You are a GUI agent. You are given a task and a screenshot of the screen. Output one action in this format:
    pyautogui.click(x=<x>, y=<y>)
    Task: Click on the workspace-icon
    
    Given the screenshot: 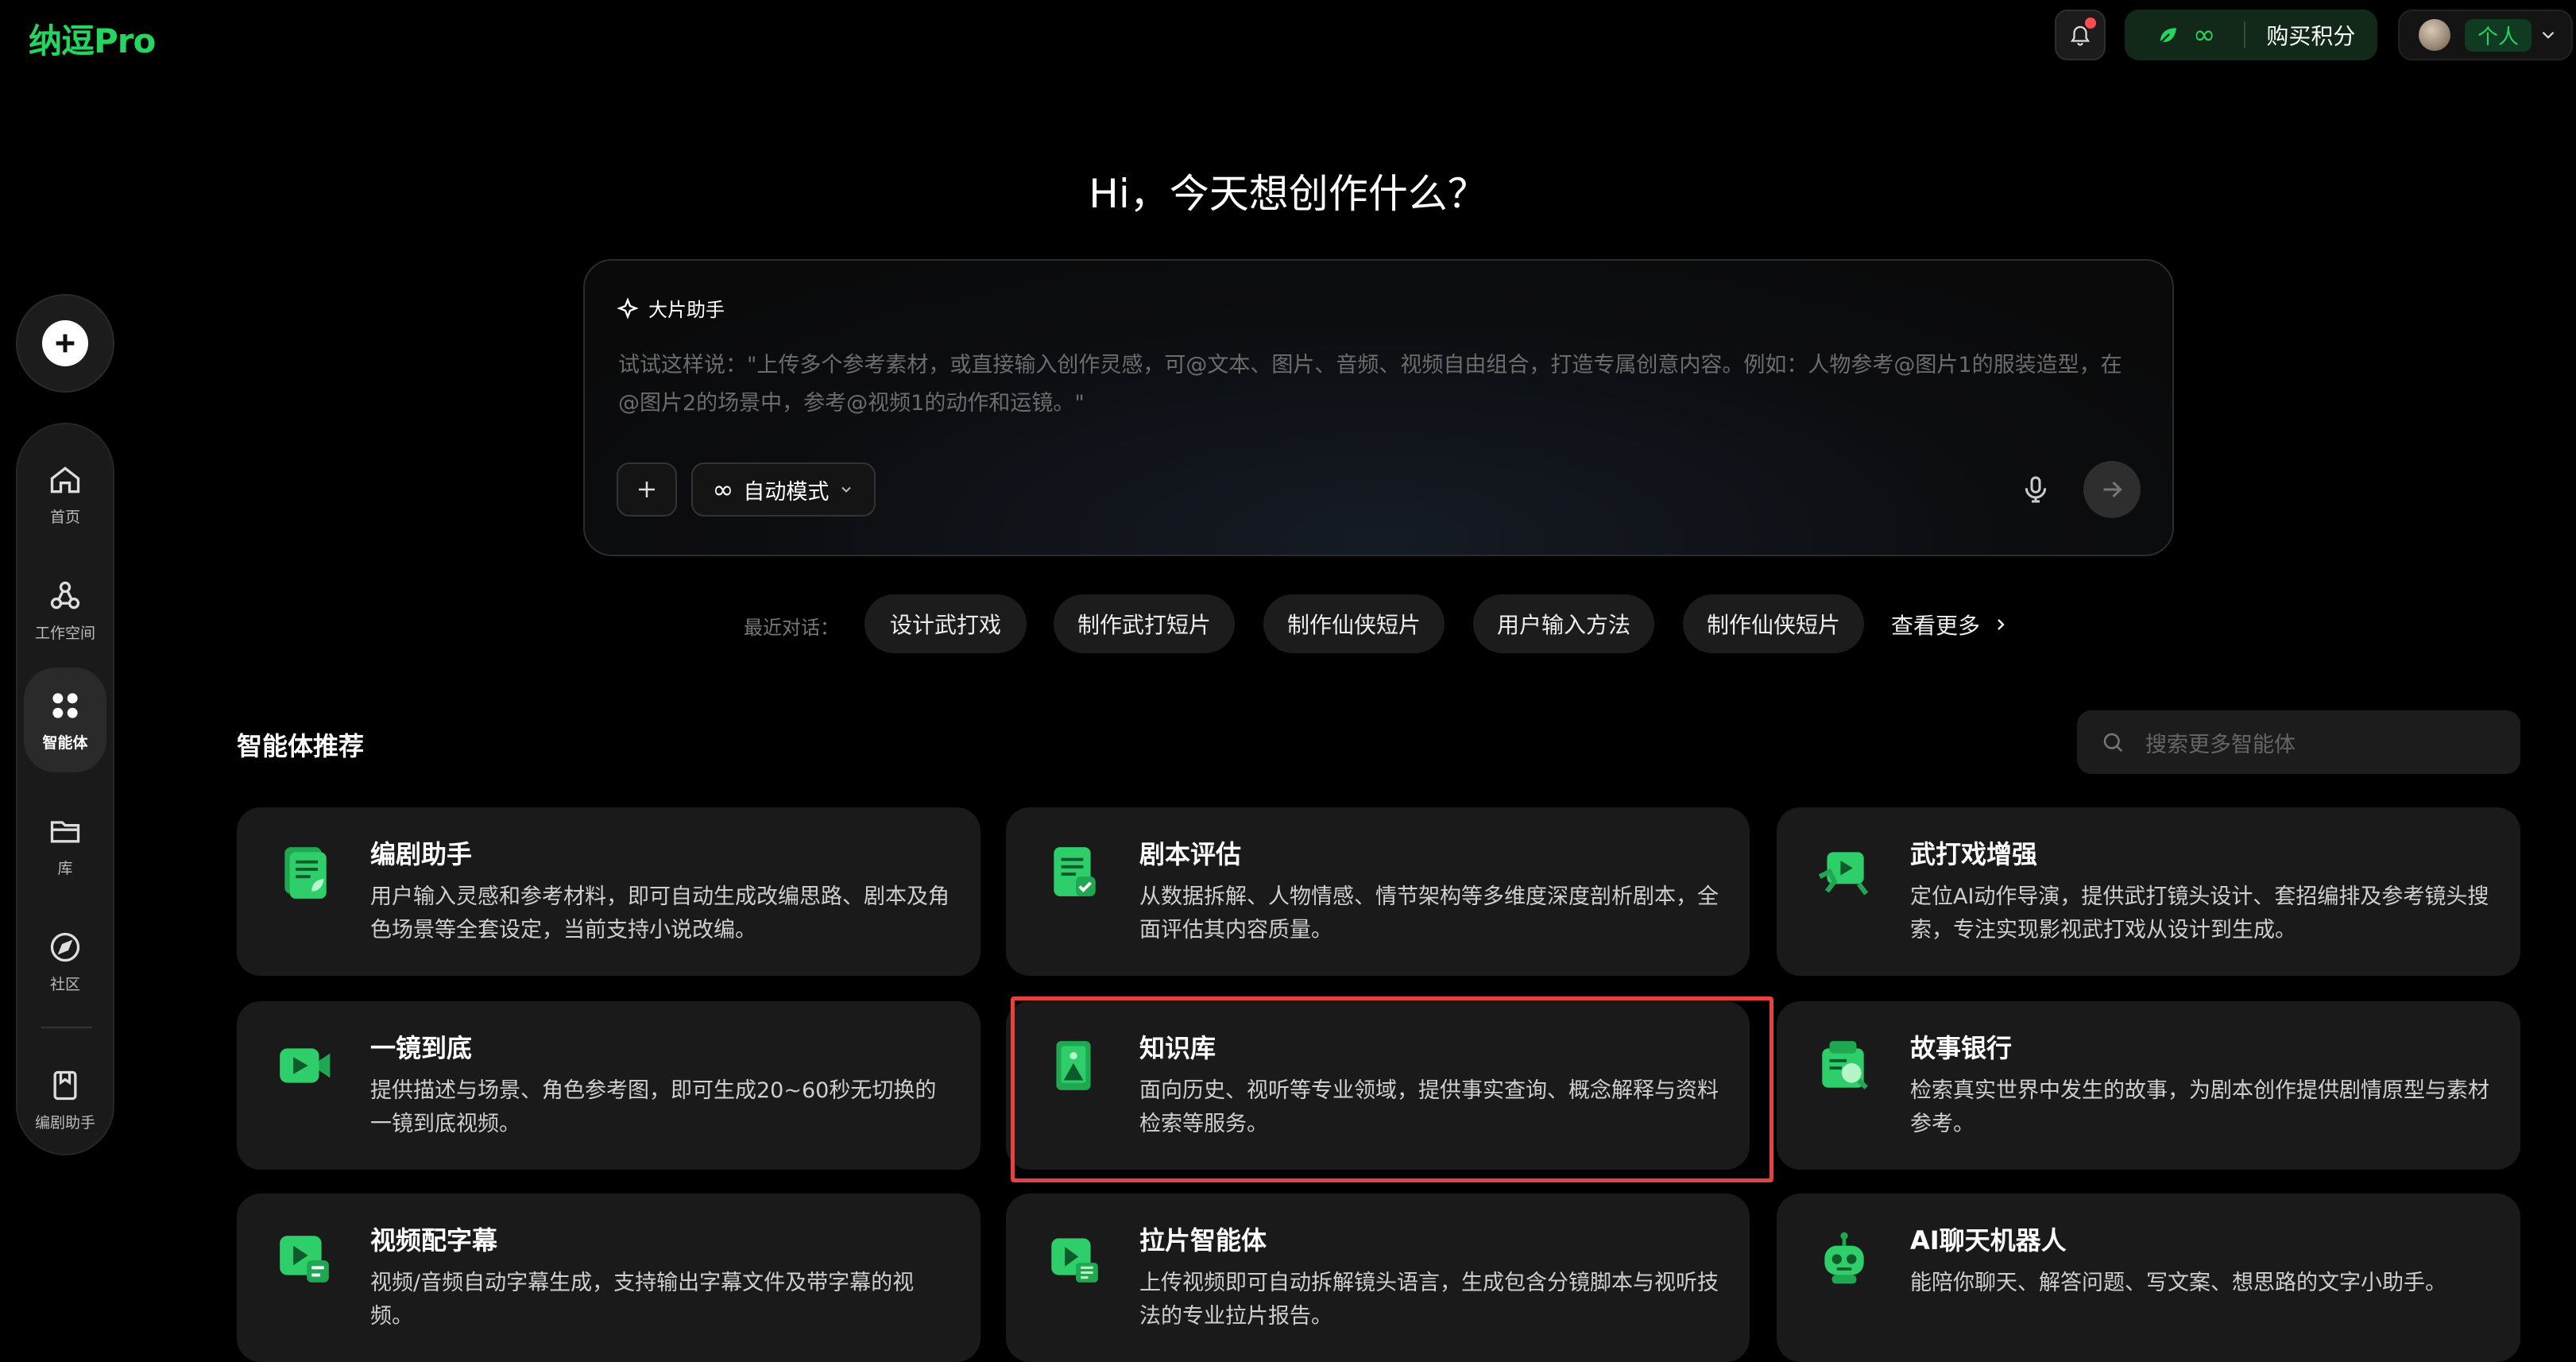 What is the action you would take?
    pyautogui.click(x=65, y=595)
    